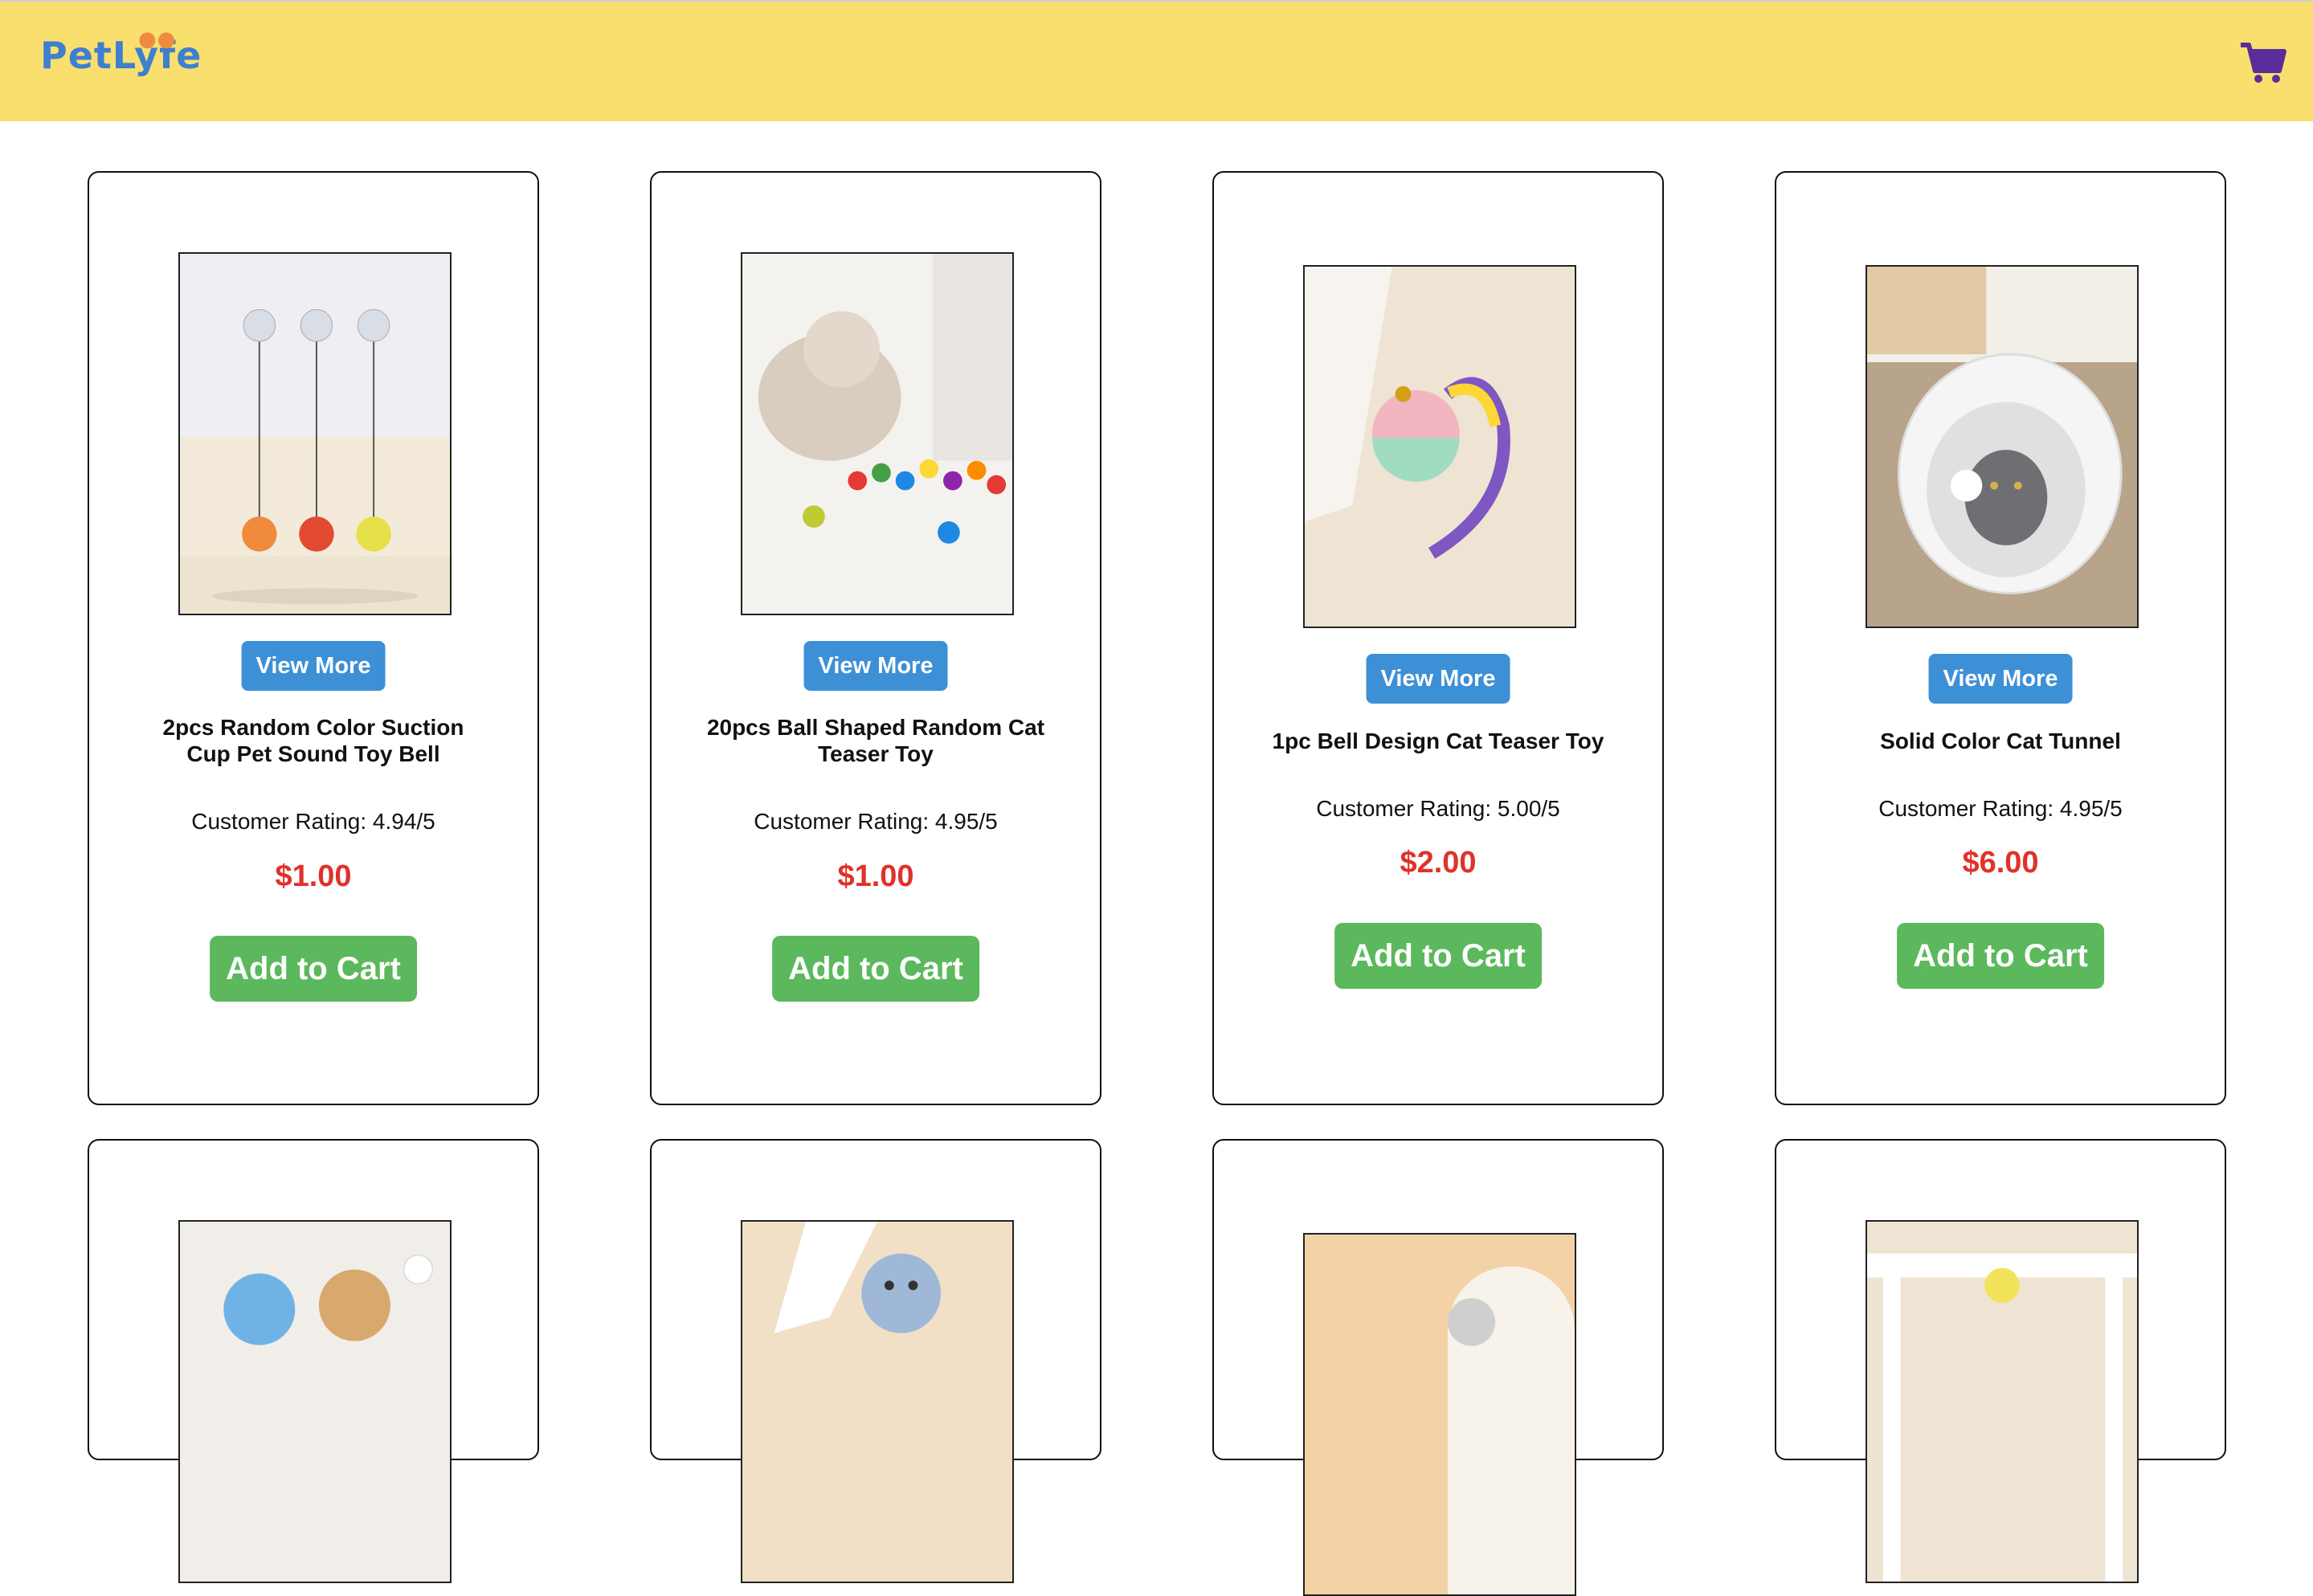 This screenshot has width=2313, height=1596. Describe the element at coordinates (2263, 62) in the screenshot. I see `shopping-cart-icon` at that location.